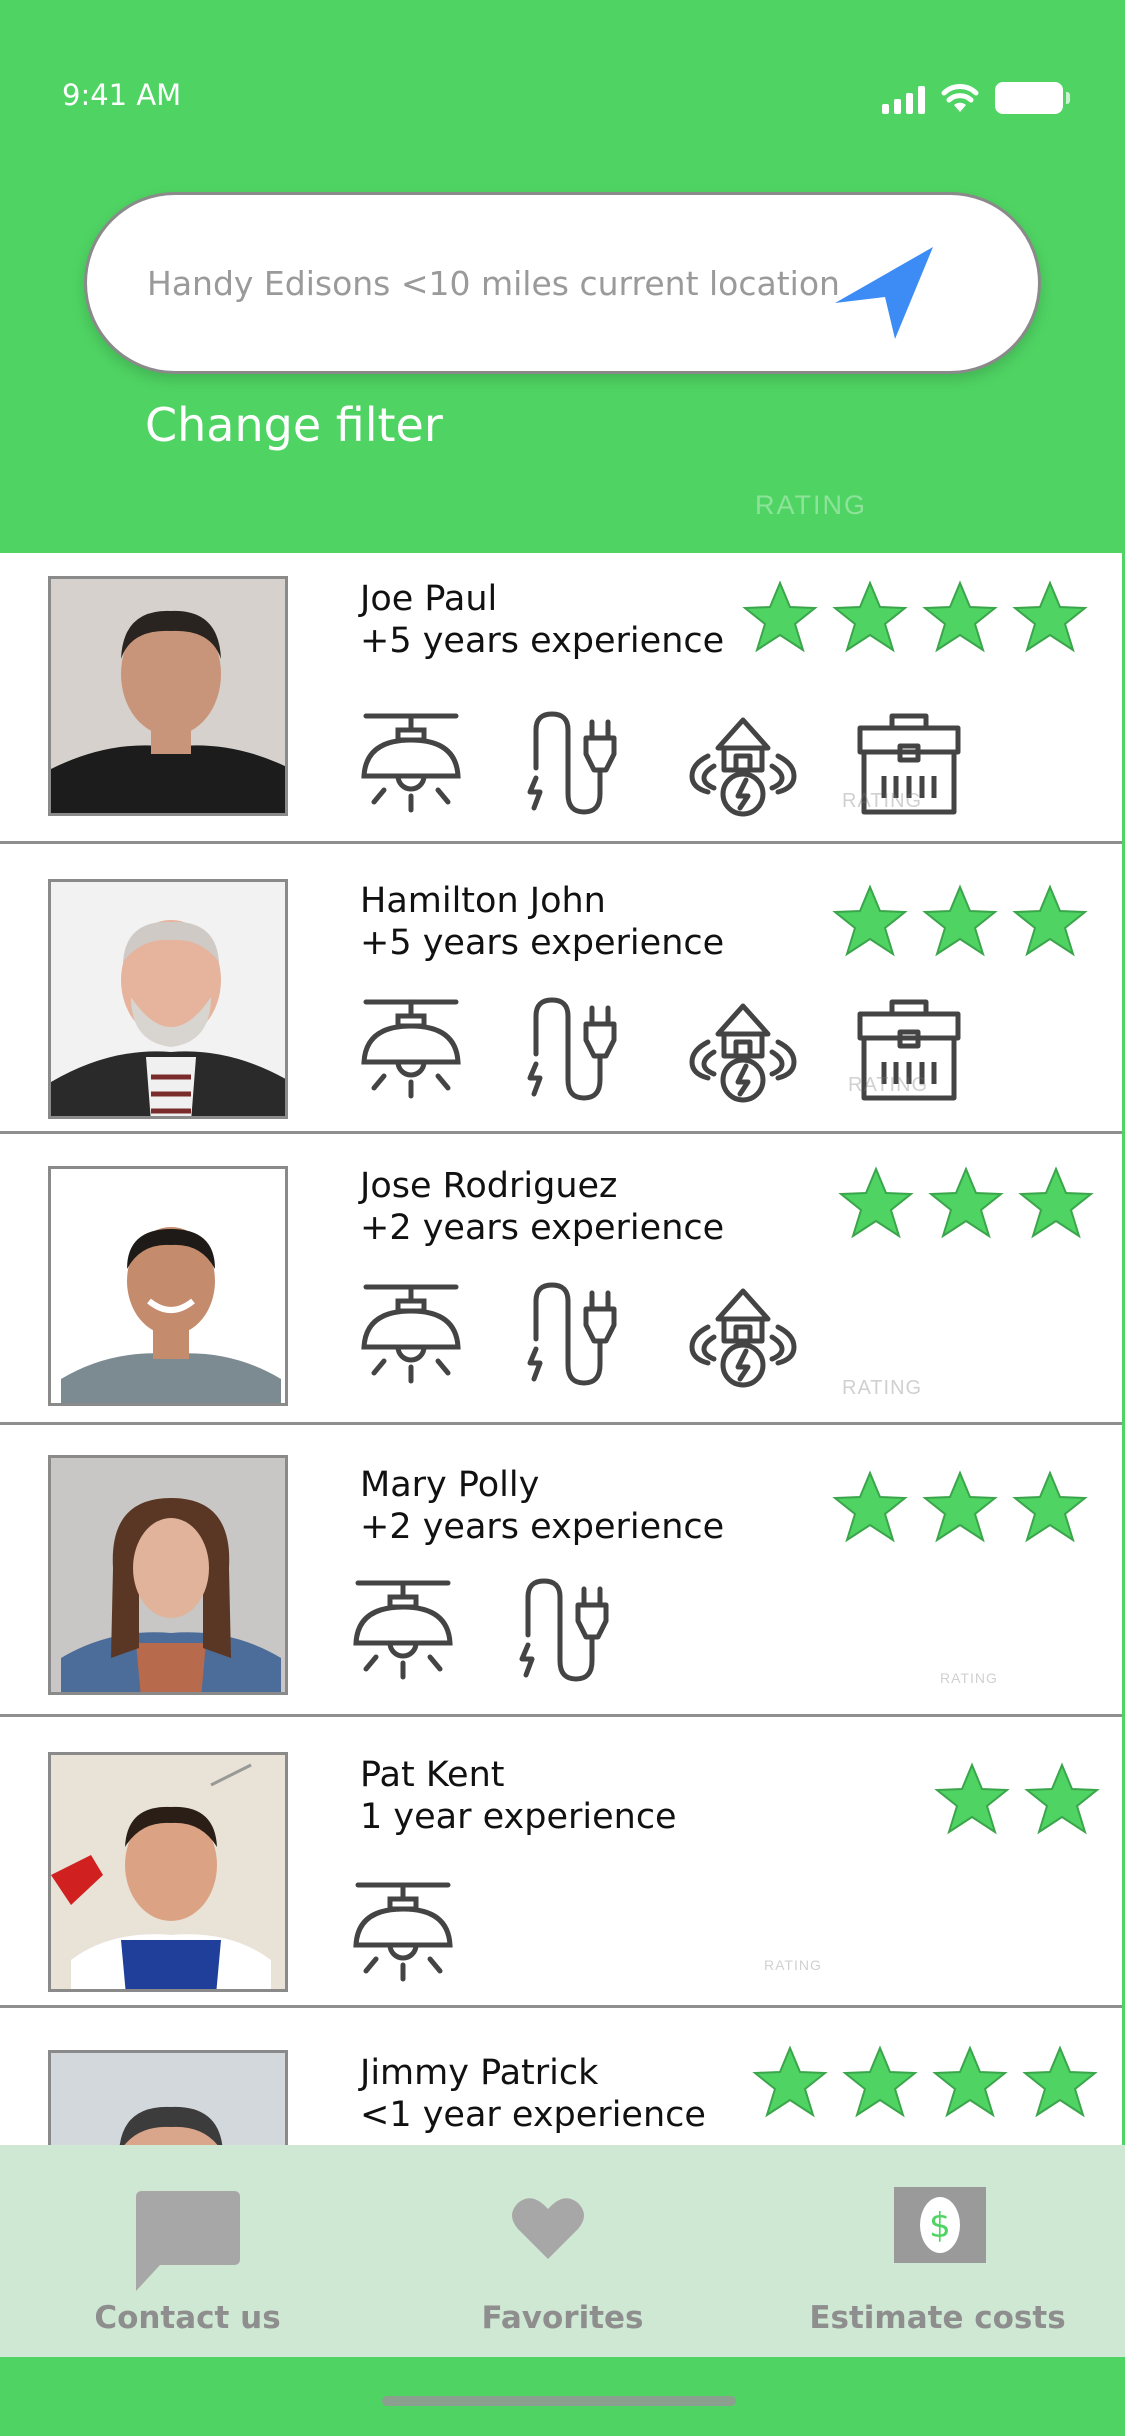 The image size is (1125, 2436). I want to click on navigation-arrow-icon, so click(885, 291).